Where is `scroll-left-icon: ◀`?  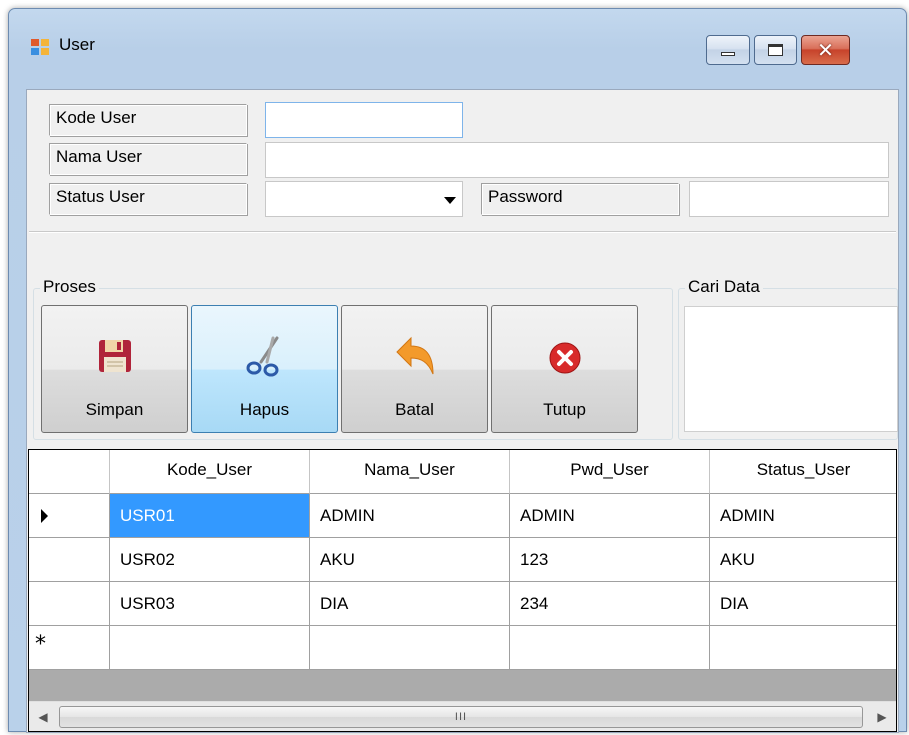
scroll-left-icon: ◀ is located at coordinates (43, 716).